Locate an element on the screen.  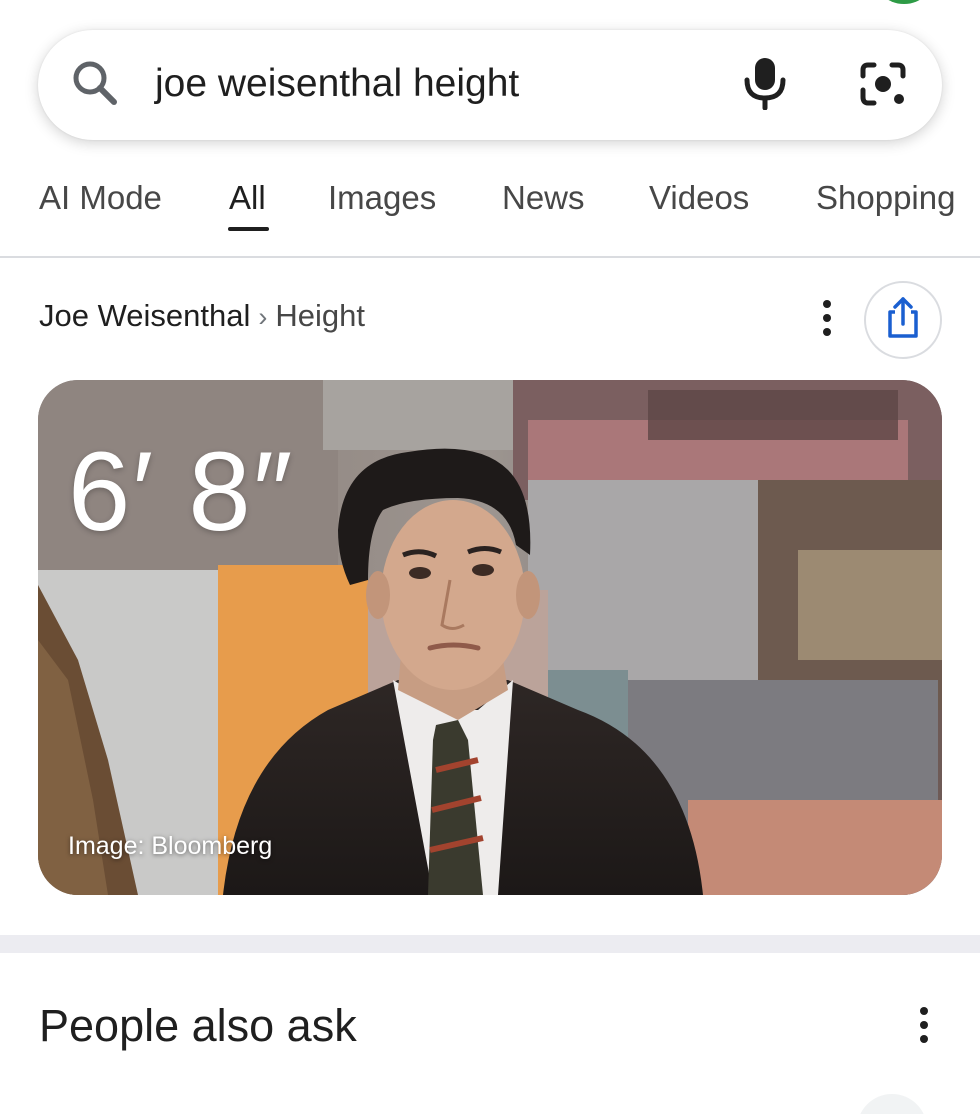
breadcrumb-entity: Joe Weisenthal is located at coordinates (144, 315).